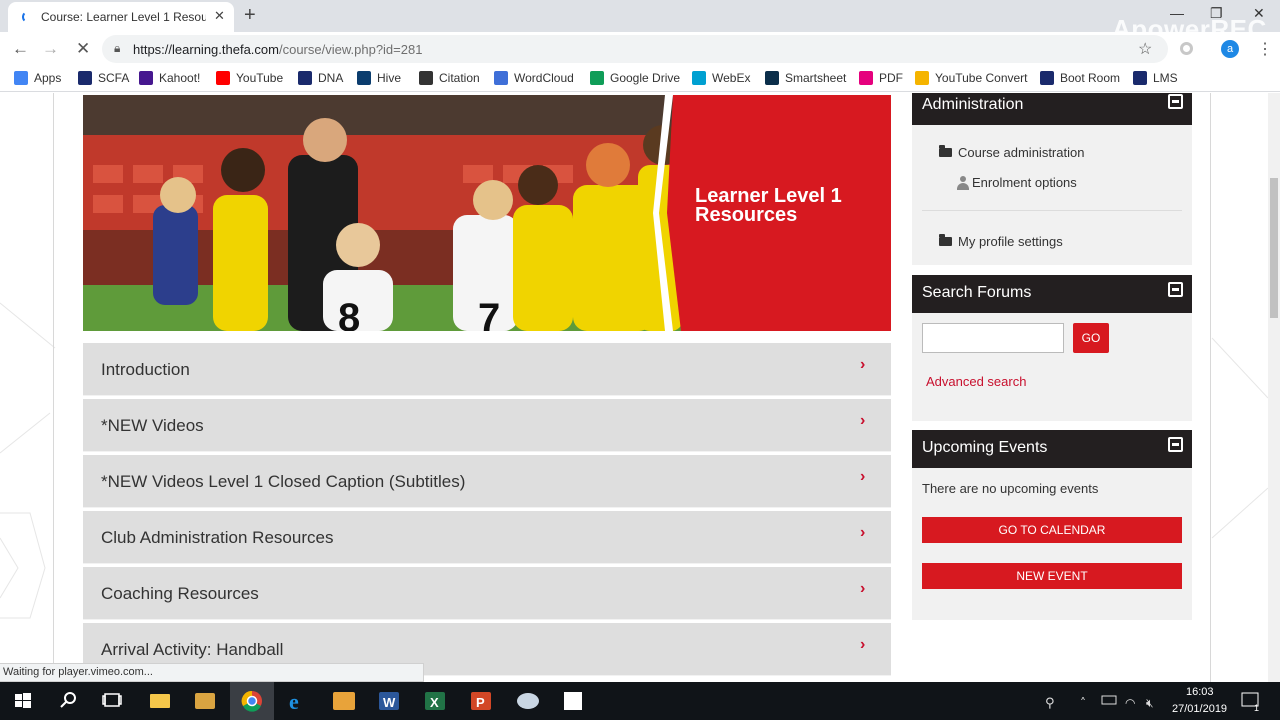 Image resolution: width=1280 pixels, height=720 pixels. Describe the element at coordinates (20, 49) in the screenshot. I see `back-arrow-icon: ←` at that location.